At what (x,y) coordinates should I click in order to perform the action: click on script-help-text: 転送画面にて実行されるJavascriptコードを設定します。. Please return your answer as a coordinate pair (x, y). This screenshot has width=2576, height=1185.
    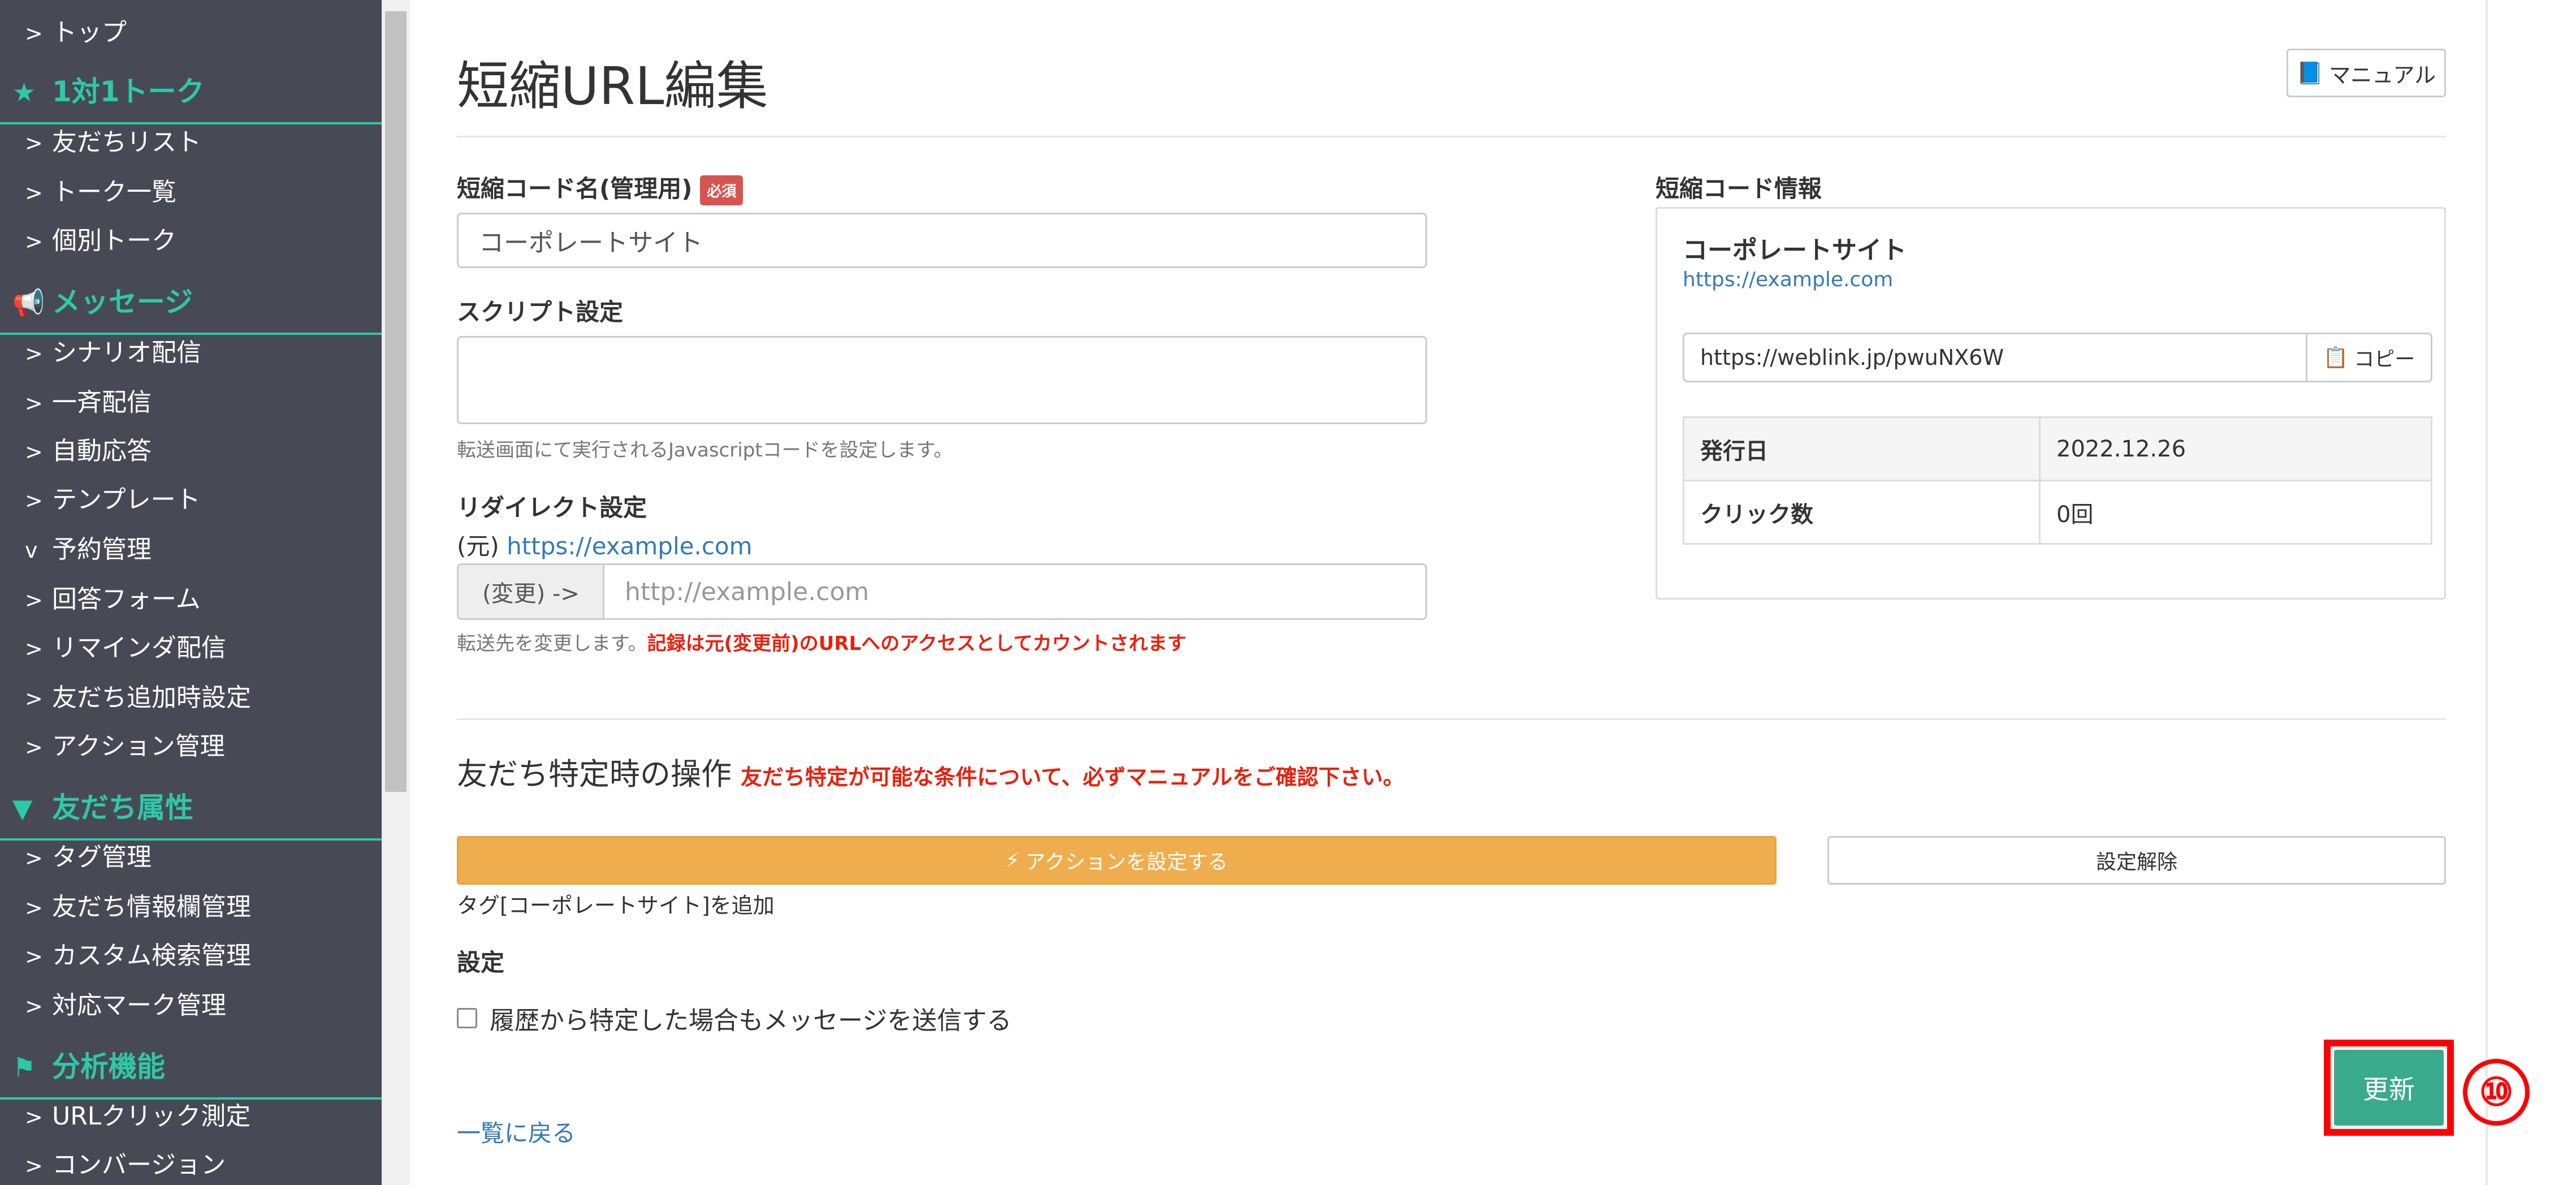
    Looking at the image, I should click on (705, 450).